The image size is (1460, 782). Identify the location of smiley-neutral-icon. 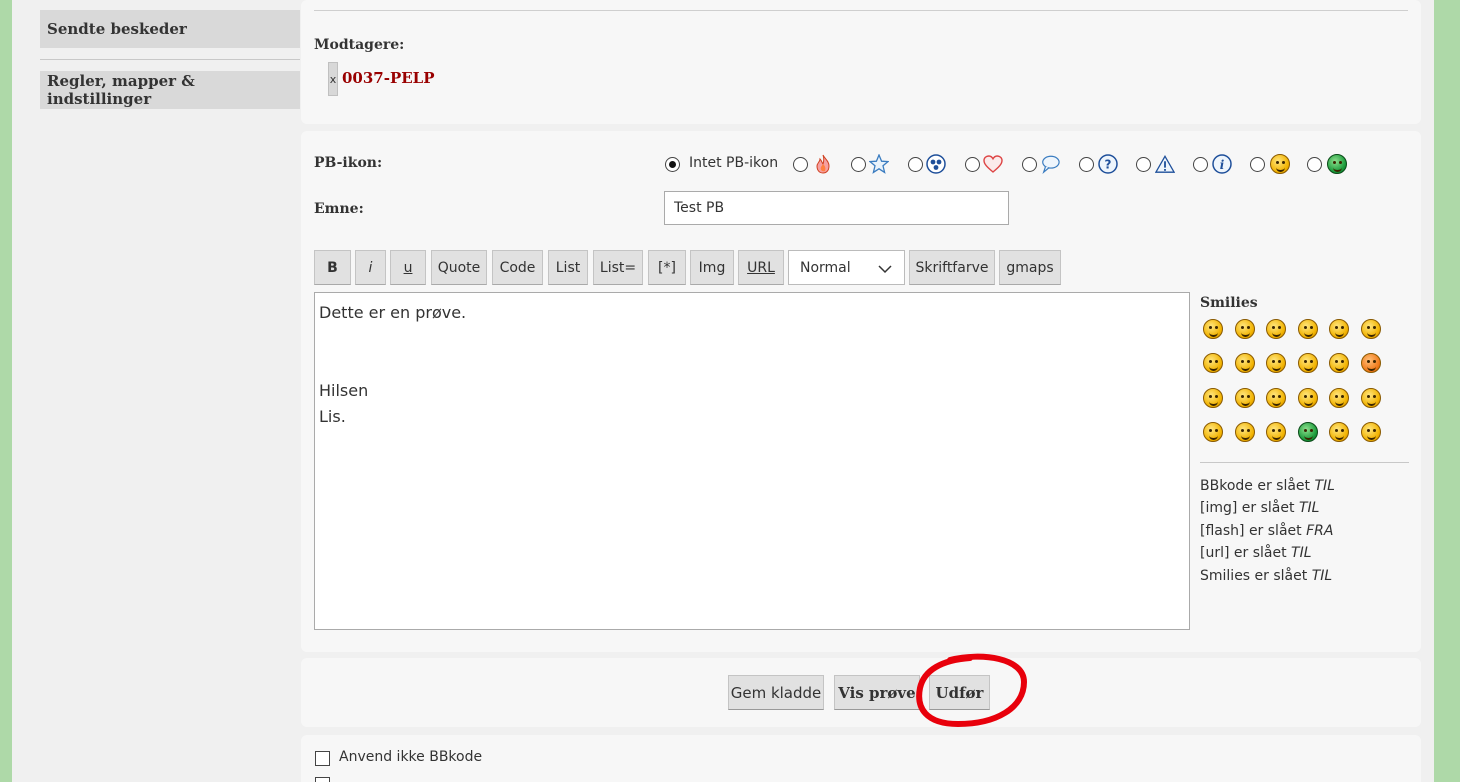
(1276, 432).